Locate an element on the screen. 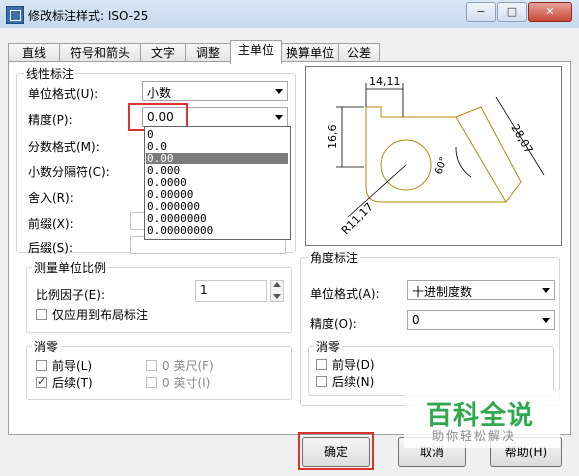 This screenshot has height=476, width=579. unit-format-label: 单位格式(U): is located at coordinates (63, 94).